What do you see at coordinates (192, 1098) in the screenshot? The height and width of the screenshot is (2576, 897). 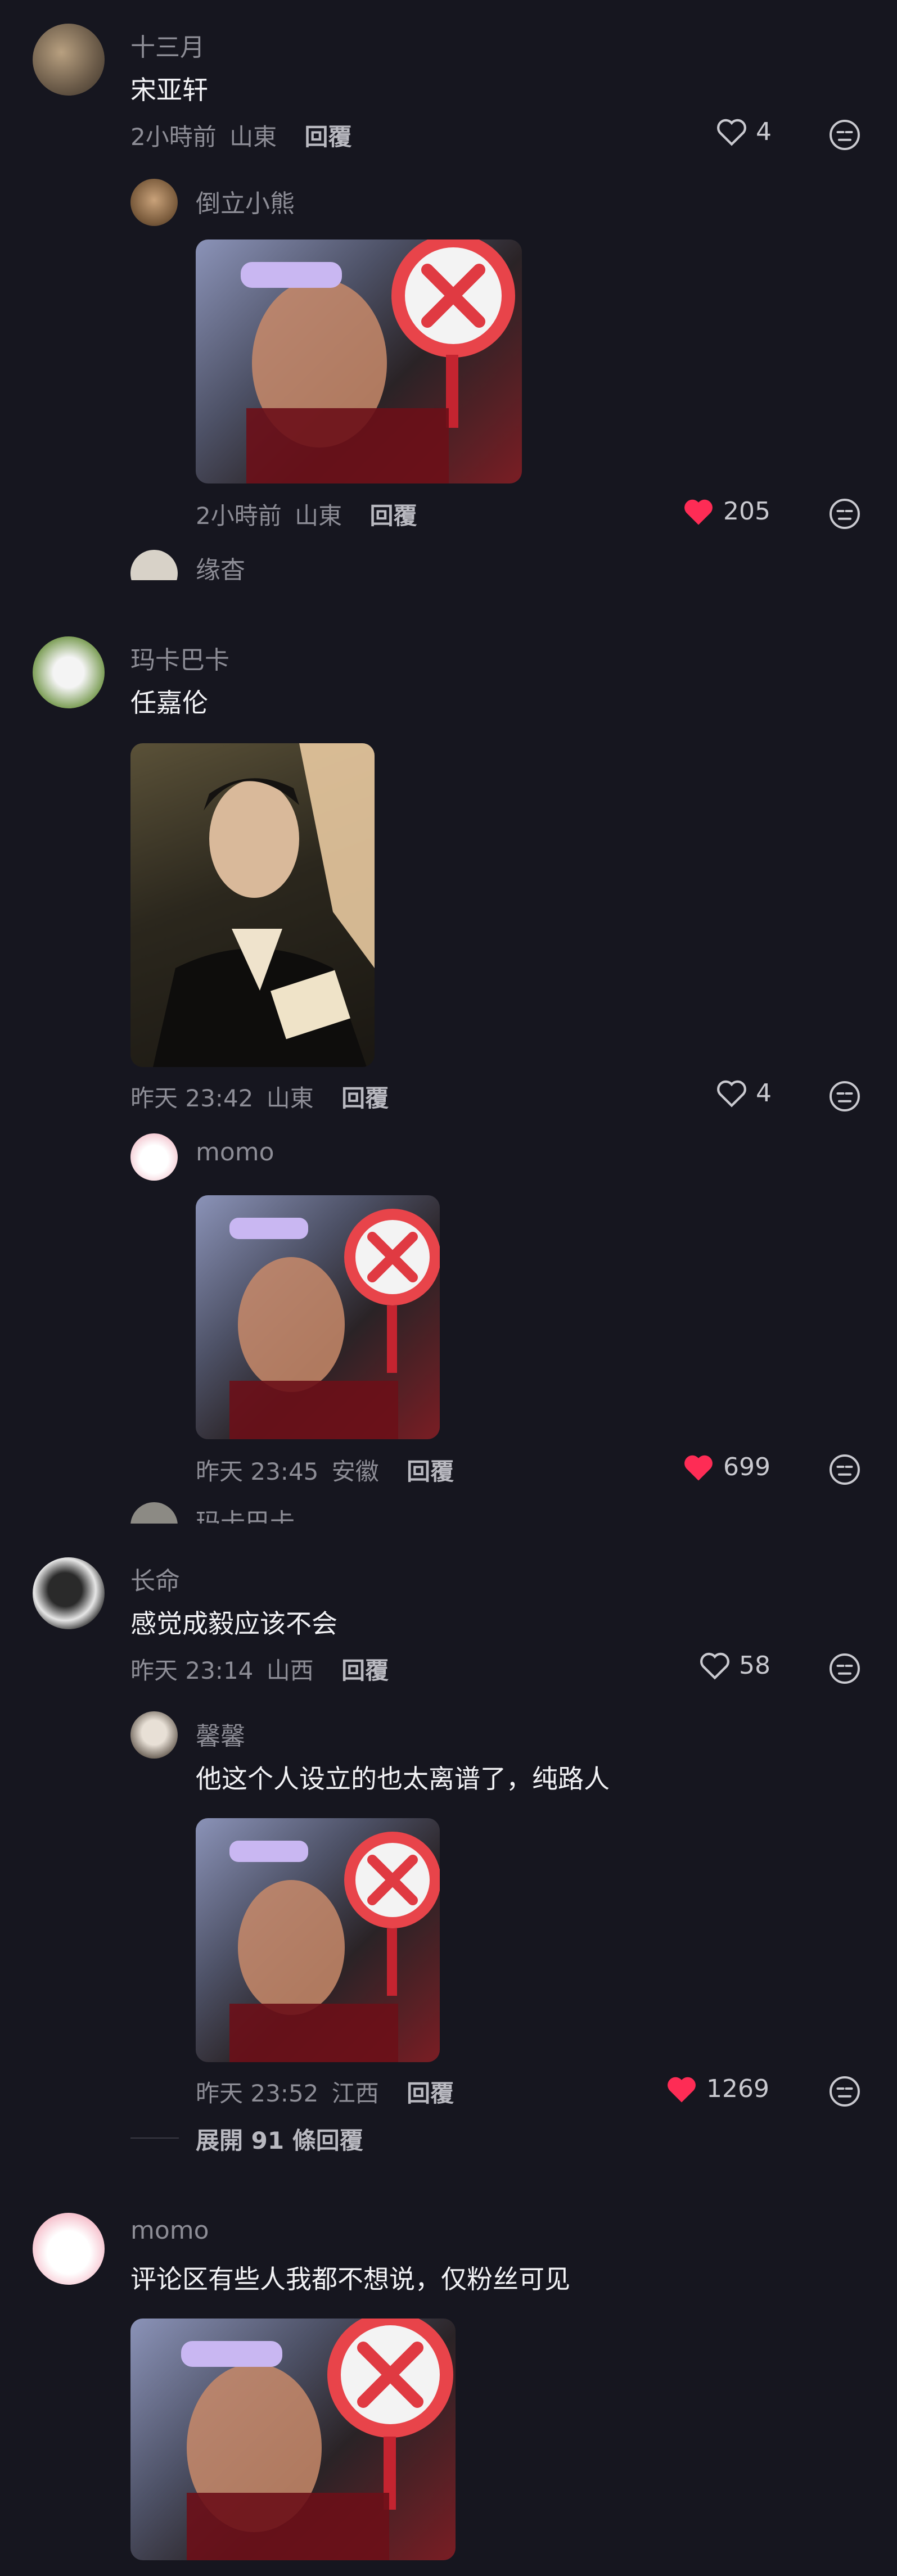 I see `comment-time: 昨天 23:42` at bounding box center [192, 1098].